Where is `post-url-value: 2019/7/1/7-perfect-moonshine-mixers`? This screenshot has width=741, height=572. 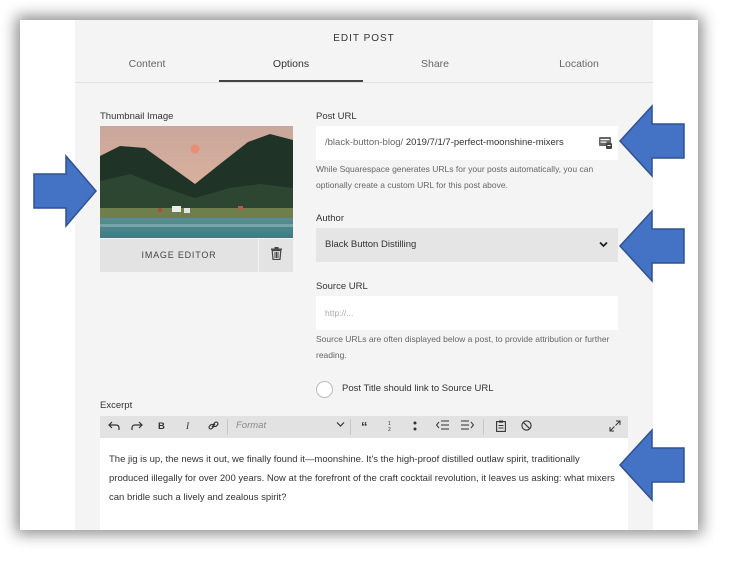 post-url-value: 2019/7/1/7-perfect-moonshine-mixers is located at coordinates (484, 142).